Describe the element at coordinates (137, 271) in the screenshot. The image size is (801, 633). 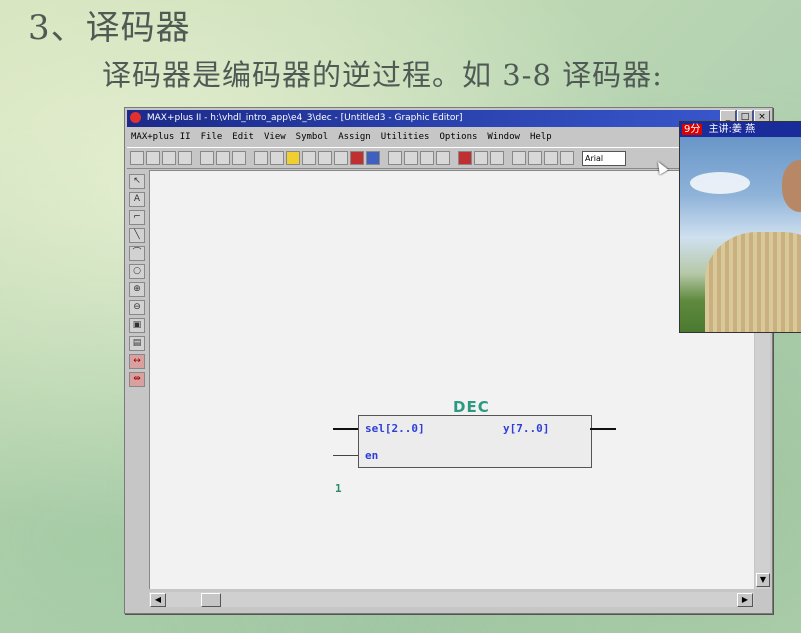
I see `circle-tool-icon: ○` at that location.